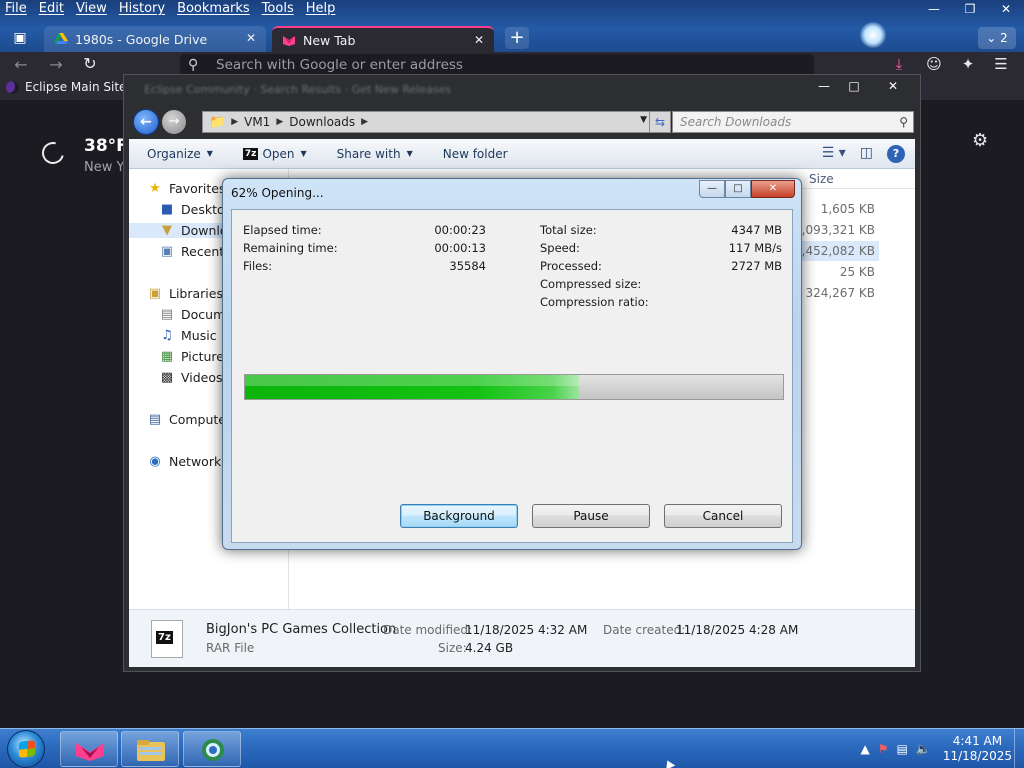 Image resolution: width=1024 pixels, height=768 pixels. What do you see at coordinates (980, 140) in the screenshot?
I see `gear-icon: ⚙` at bounding box center [980, 140].